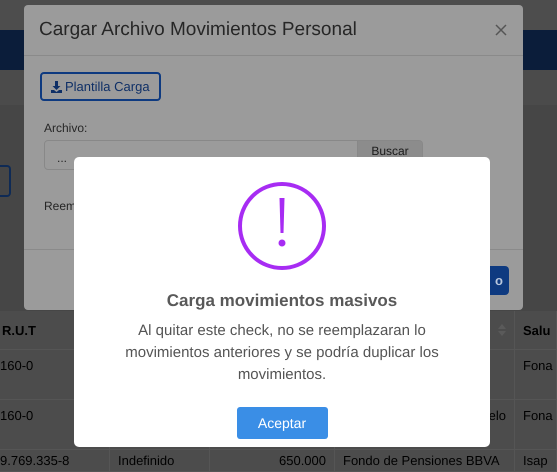  I want to click on accept-button: Aceptar, so click(282, 423).